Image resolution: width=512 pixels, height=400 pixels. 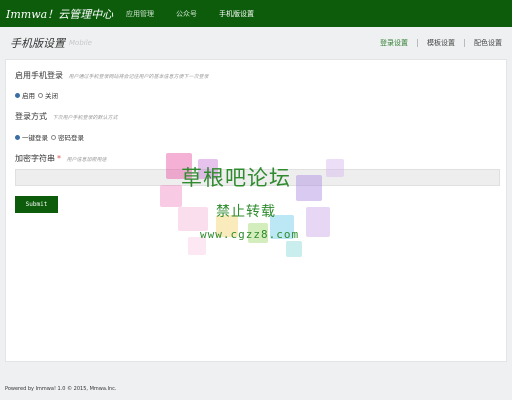 What do you see at coordinates (71, 137) in the screenshot?
I see `radio-password-login-label: 密码登录` at bounding box center [71, 137].